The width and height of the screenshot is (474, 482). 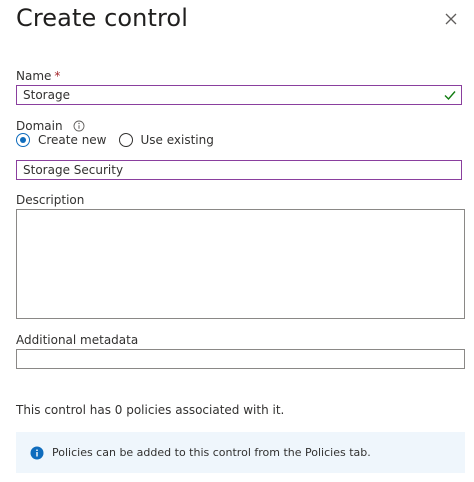 I want to click on info-filled-icon, so click(x=37, y=453).